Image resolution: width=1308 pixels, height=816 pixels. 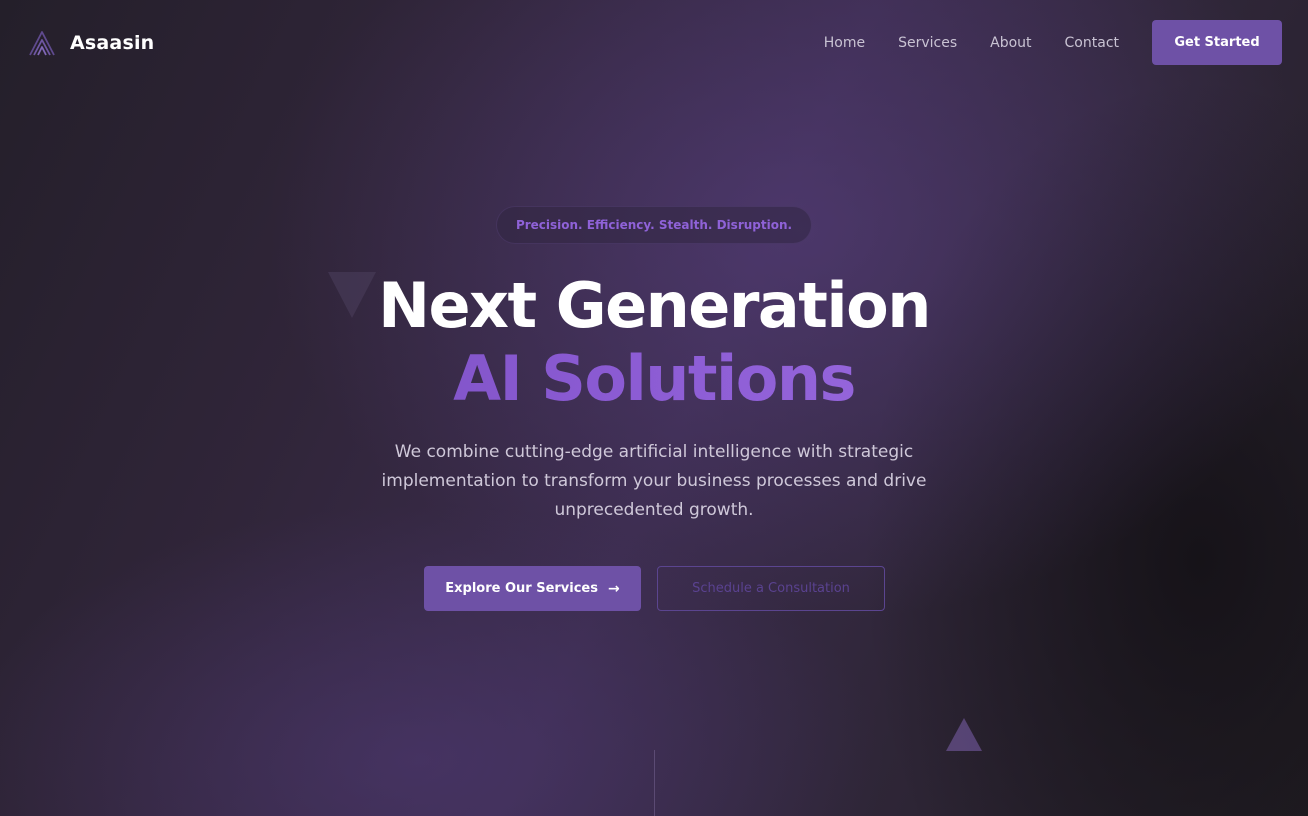 I want to click on explore-services-button: Explore Our Services →, so click(x=532, y=588).